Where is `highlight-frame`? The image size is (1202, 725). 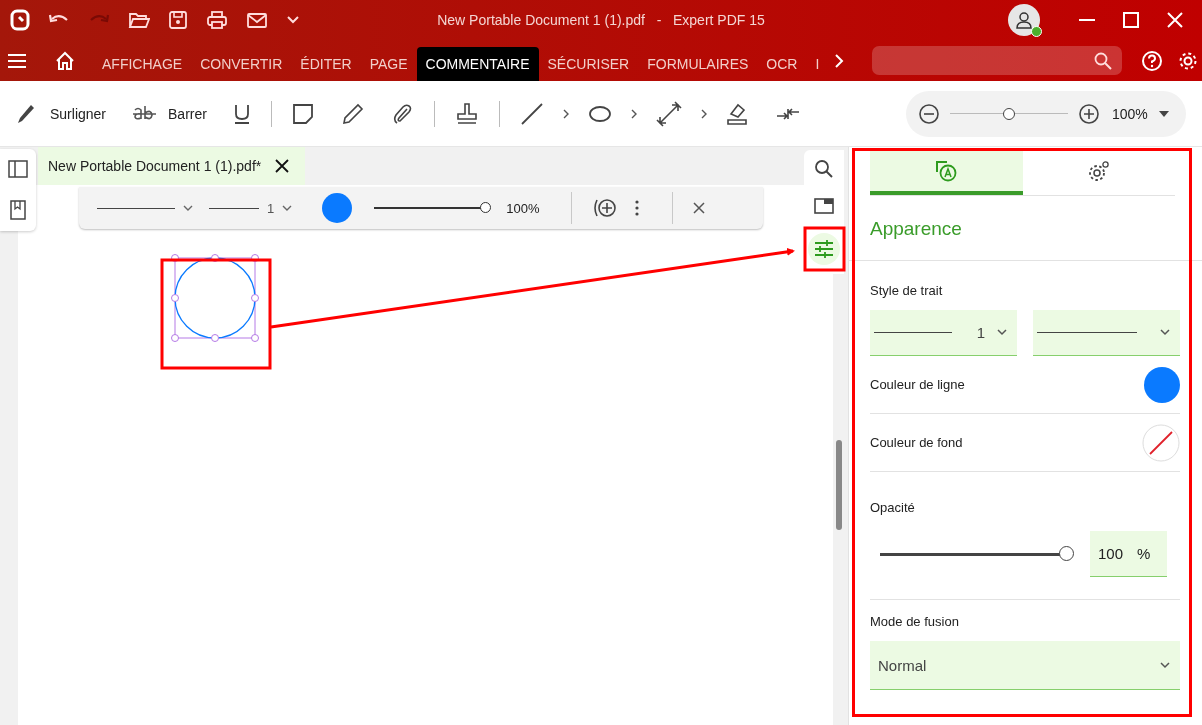 highlight-frame is located at coordinates (824, 249).